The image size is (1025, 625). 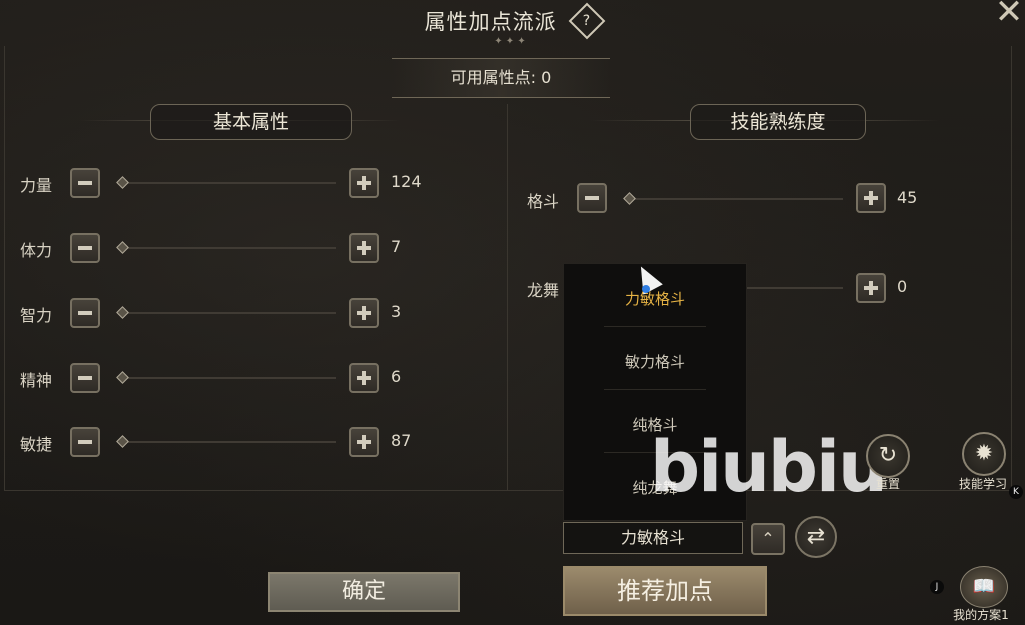 I want to click on attr-value: 7, so click(x=396, y=246).